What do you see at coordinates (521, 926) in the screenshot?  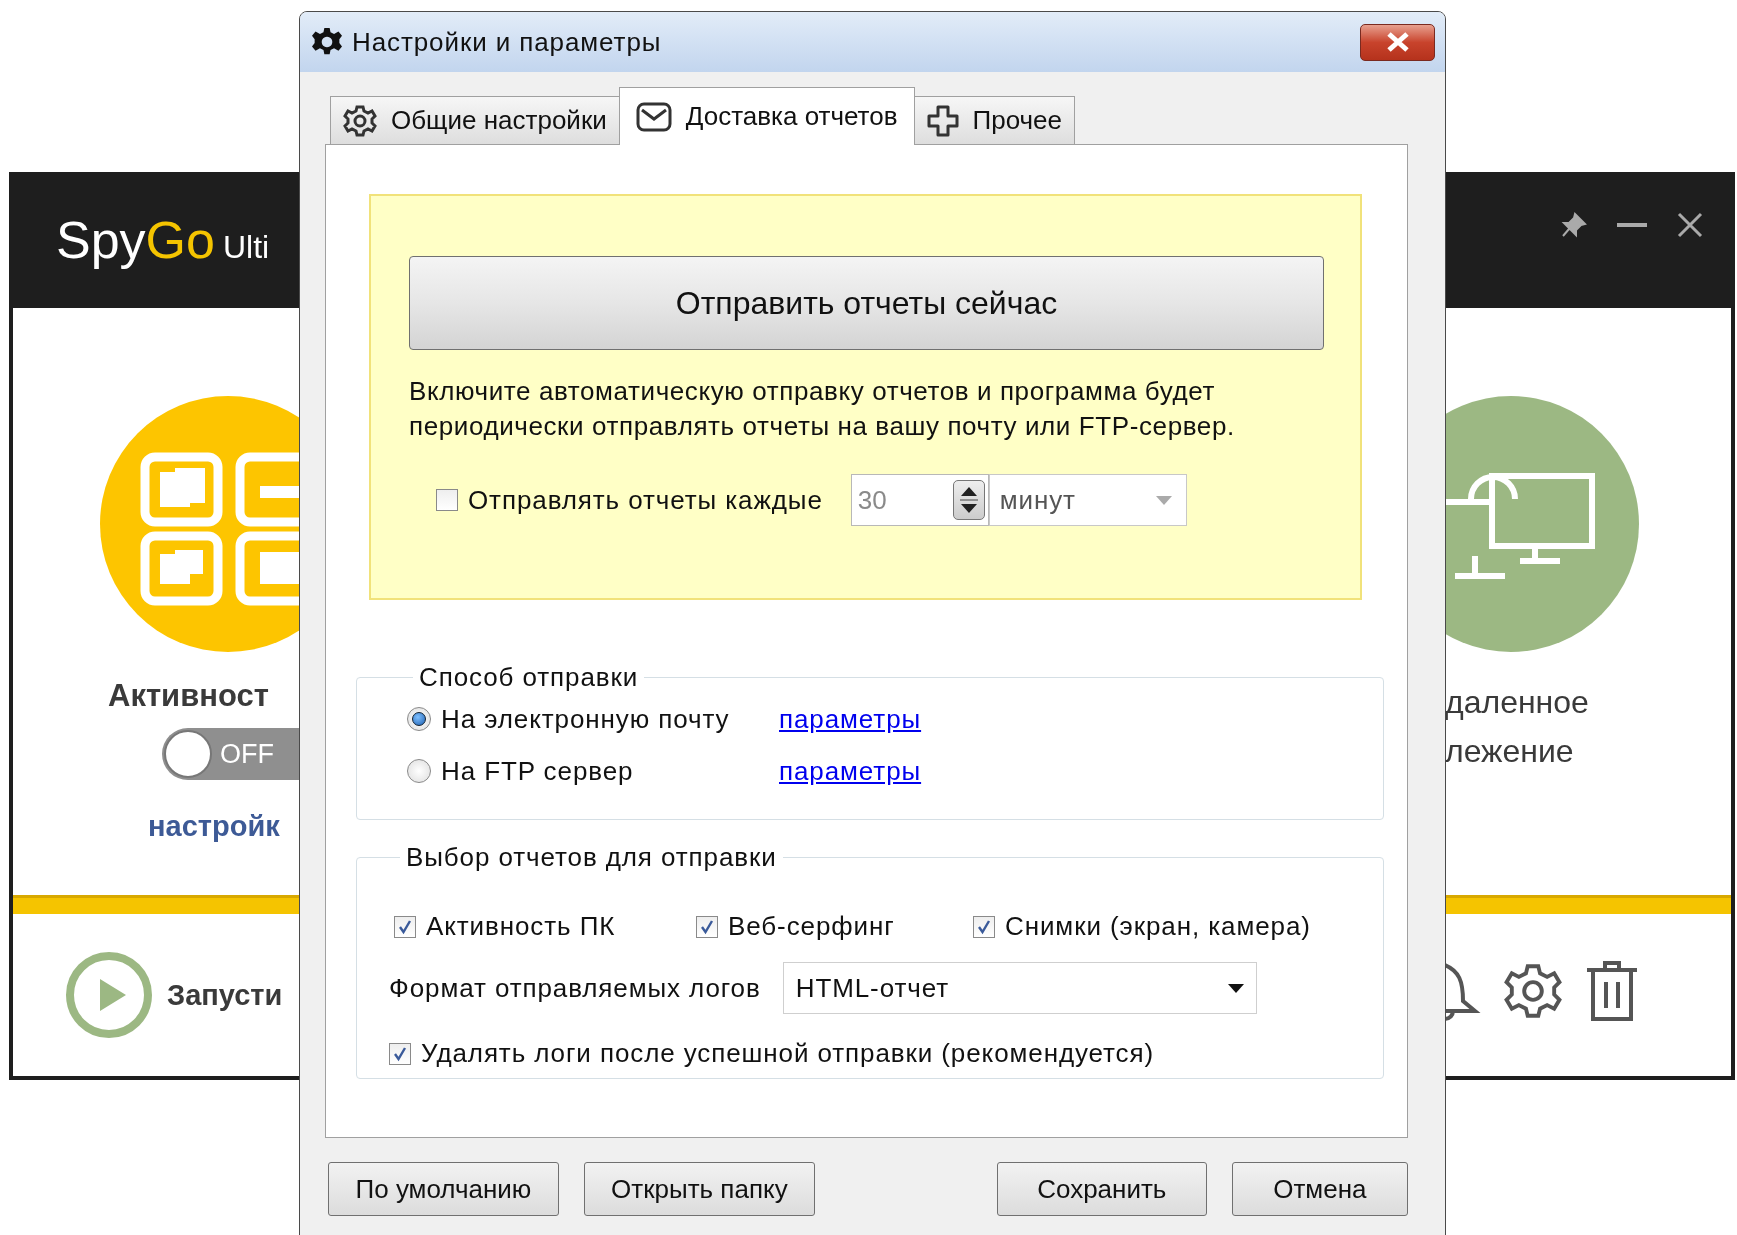 I see `checkbox-label: Активность ПК` at bounding box center [521, 926].